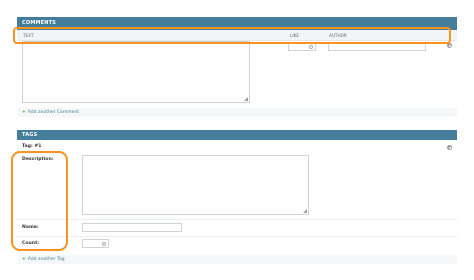 Image resolution: width=474 pixels, height=280 pixels. Describe the element at coordinates (53, 112) in the screenshot. I see `add-comment-link: Add another Comment` at that location.